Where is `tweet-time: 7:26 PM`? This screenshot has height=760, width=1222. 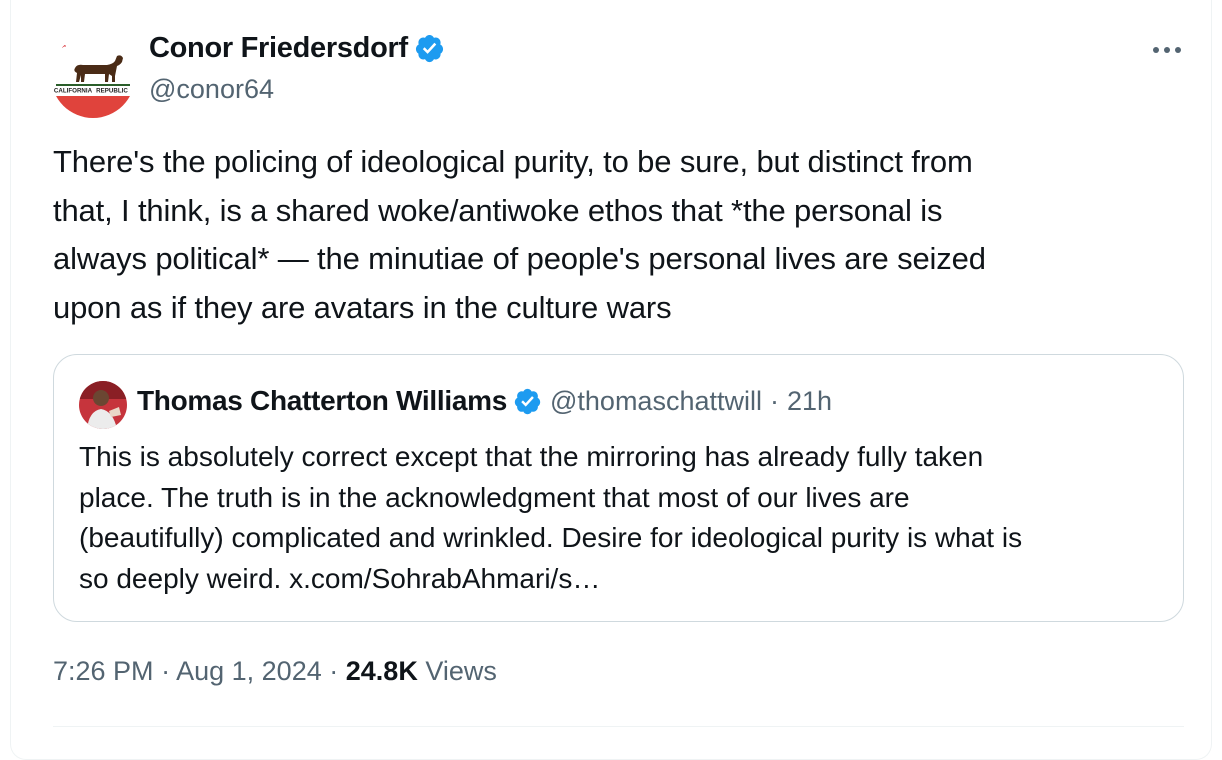 tweet-time: 7:26 PM is located at coordinates (103, 671).